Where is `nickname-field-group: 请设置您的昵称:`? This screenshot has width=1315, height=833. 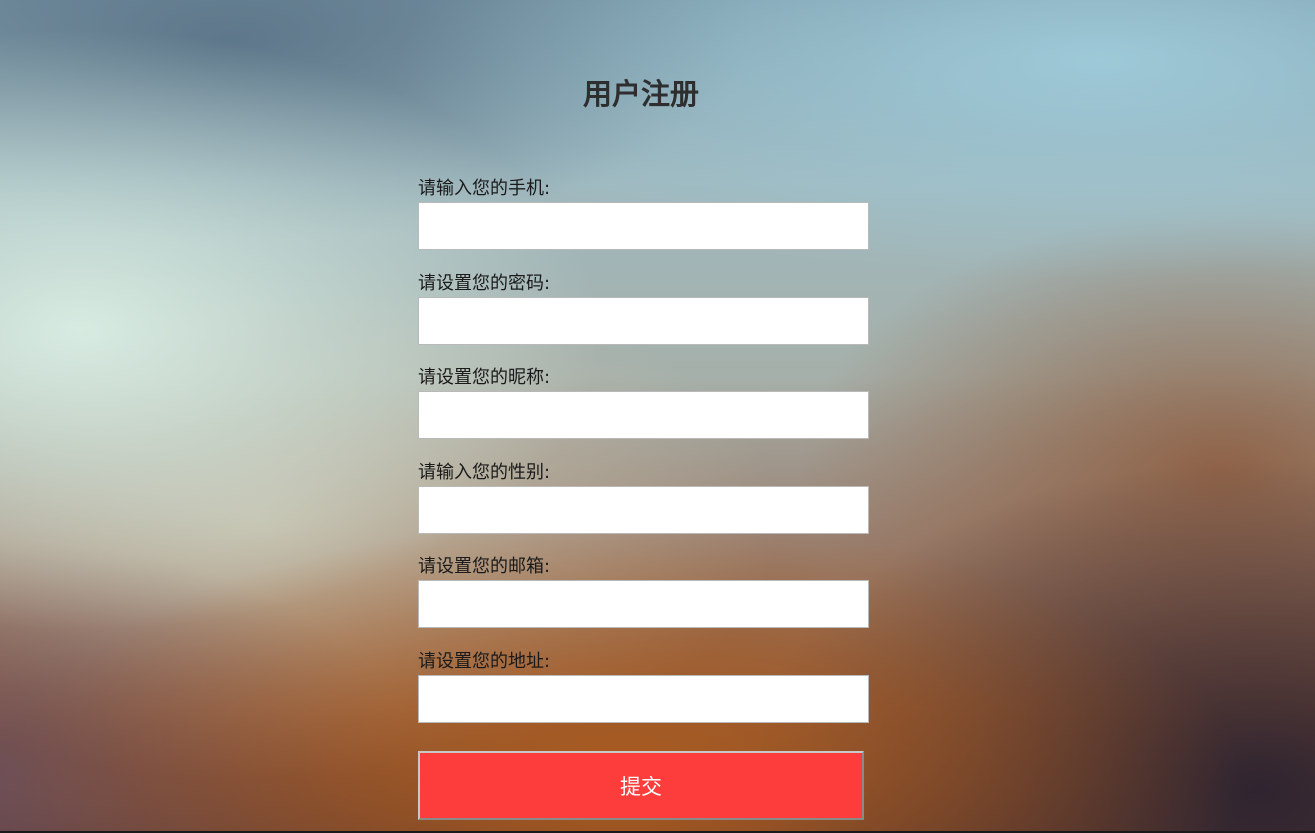 nickname-field-group: 请设置您的昵称: is located at coordinates (644, 412).